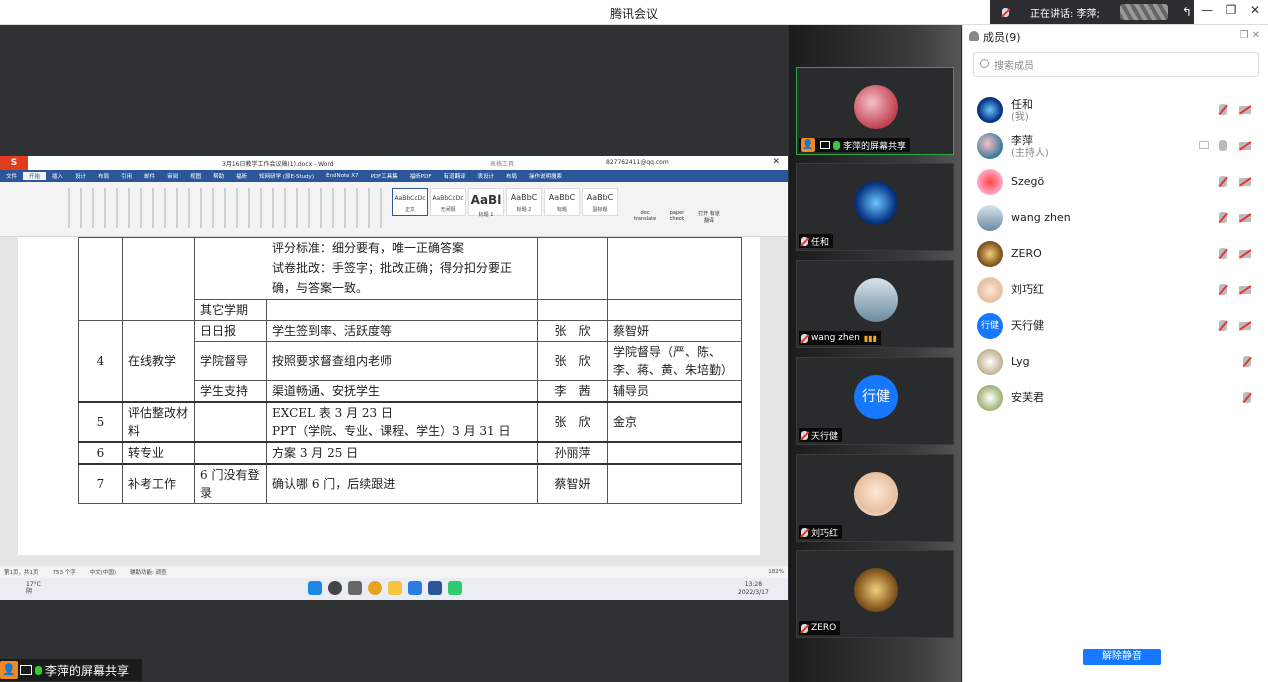  Describe the element at coordinates (402, 483) in the screenshot. I see `cell-content: 确认哪 6 门，后续跟进` at that location.